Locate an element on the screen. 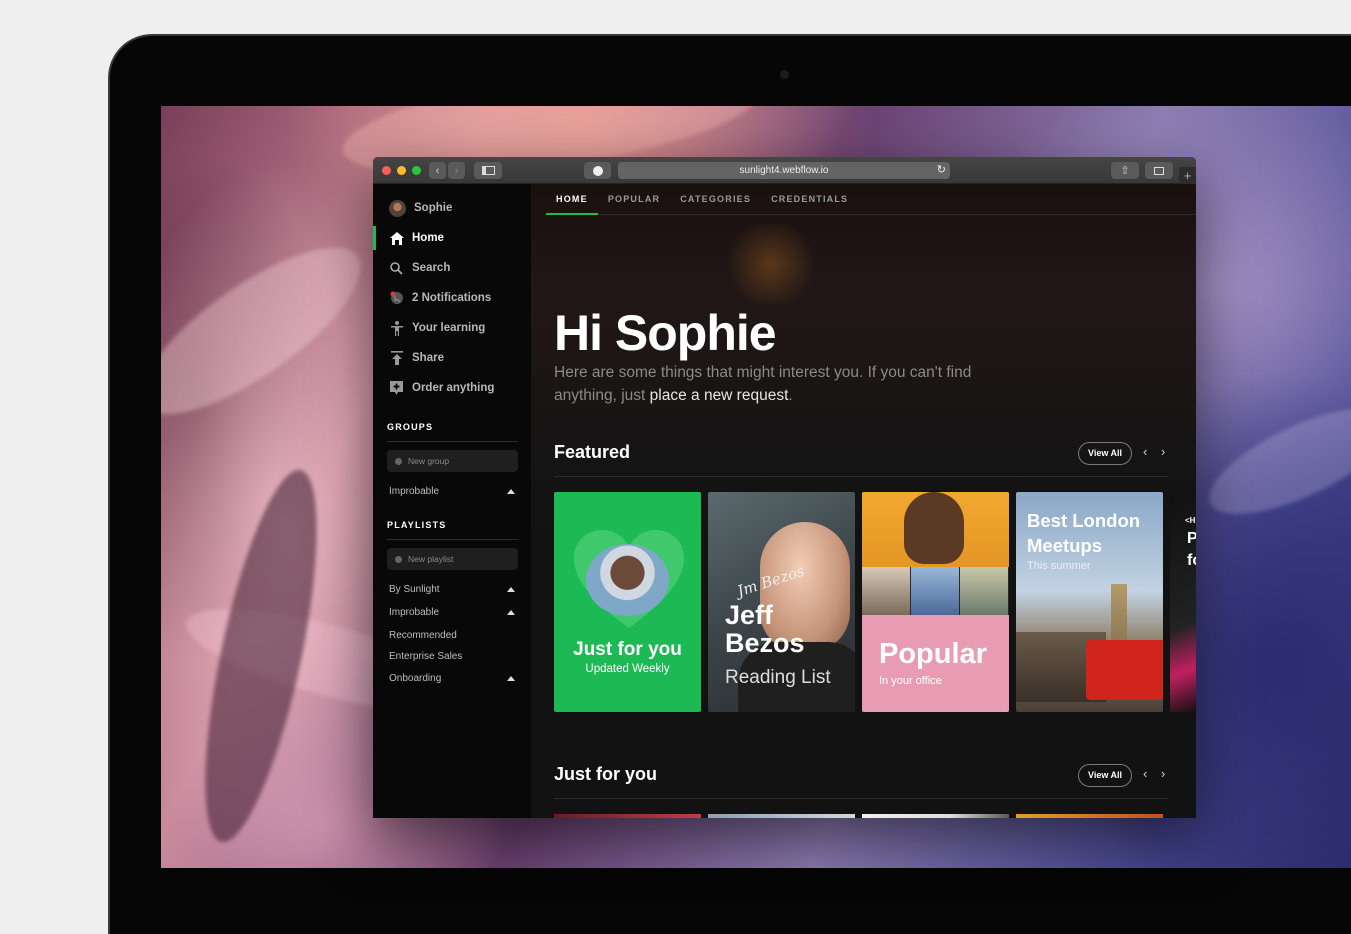 The width and height of the screenshot is (1351, 934). address-bar: sunlight4.webflow.io ↻ is located at coordinates (784, 170).